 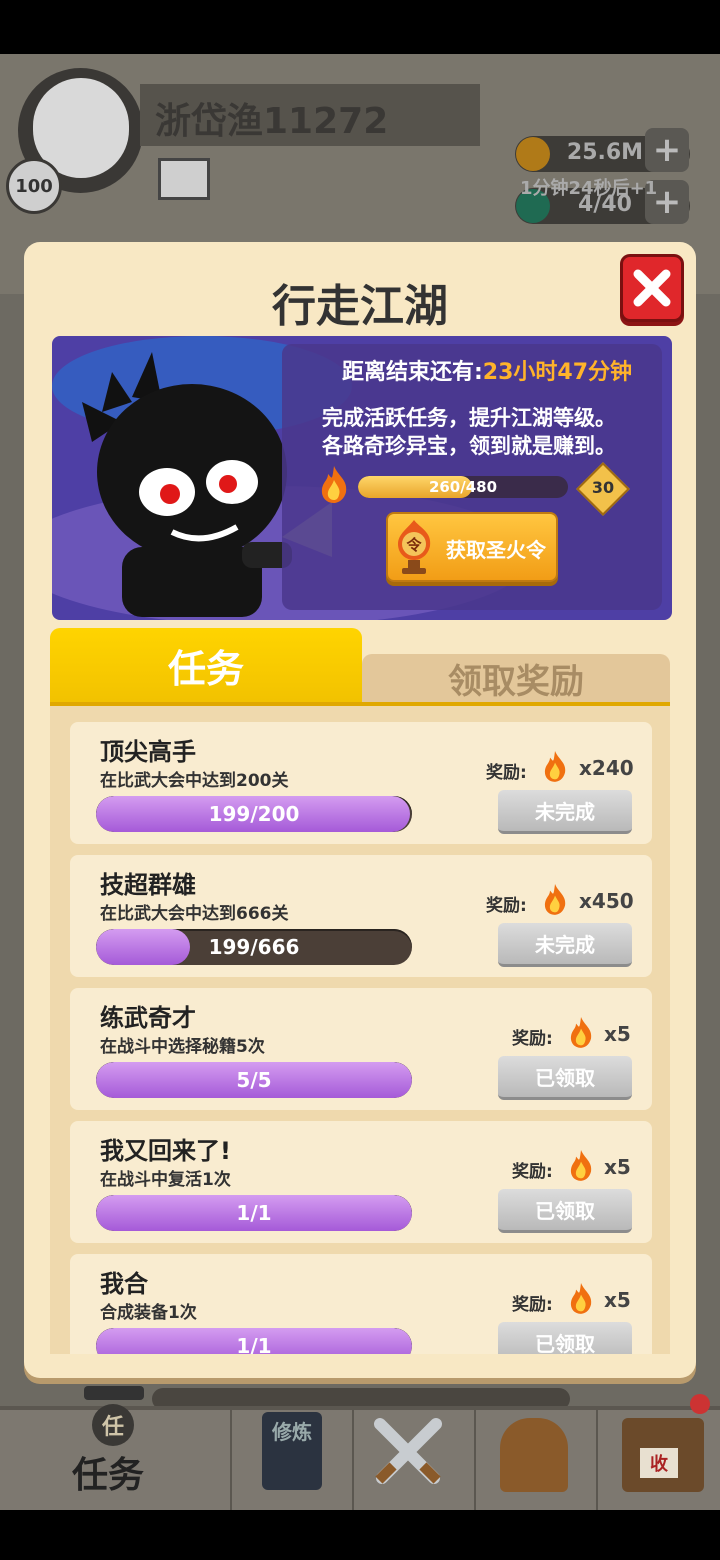 What do you see at coordinates (360, 27) in the screenshot?
I see `status-bar` at bounding box center [360, 27].